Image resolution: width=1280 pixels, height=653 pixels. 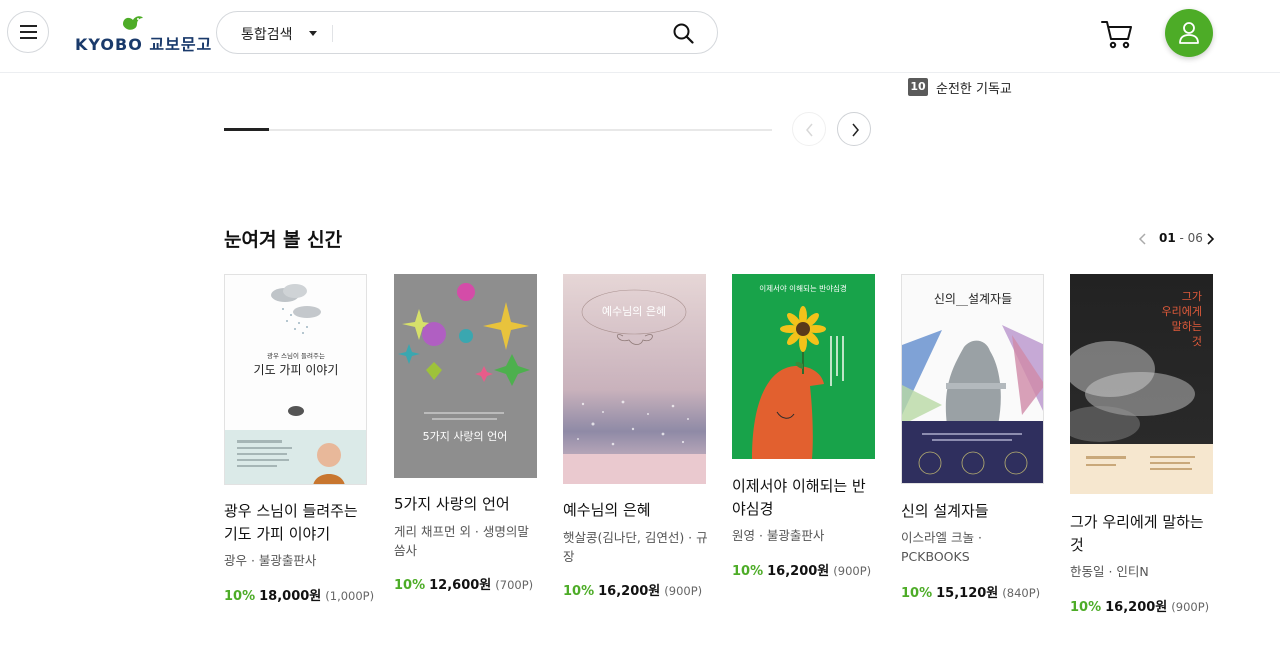 What do you see at coordinates (295, 379) in the screenshot?
I see `book-cover: 광우 스님이 들려주는 기도 가피 이야기` at bounding box center [295, 379].